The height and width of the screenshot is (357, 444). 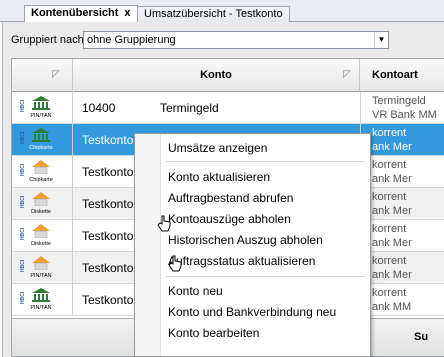 I want to click on grouping-select: ohne Gruppierung ▼, so click(x=236, y=40).